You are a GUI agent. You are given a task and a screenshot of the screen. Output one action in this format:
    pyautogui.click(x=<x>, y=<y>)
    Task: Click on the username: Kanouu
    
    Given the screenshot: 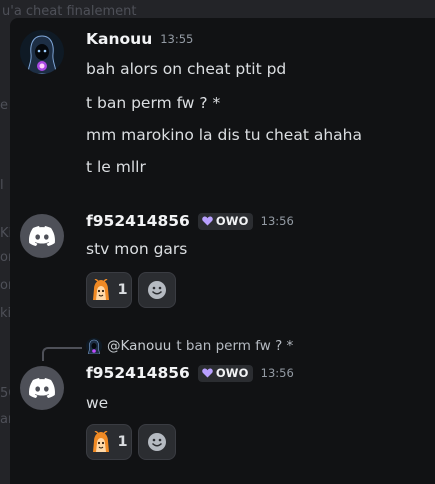 What is the action you would take?
    pyautogui.click(x=119, y=39)
    